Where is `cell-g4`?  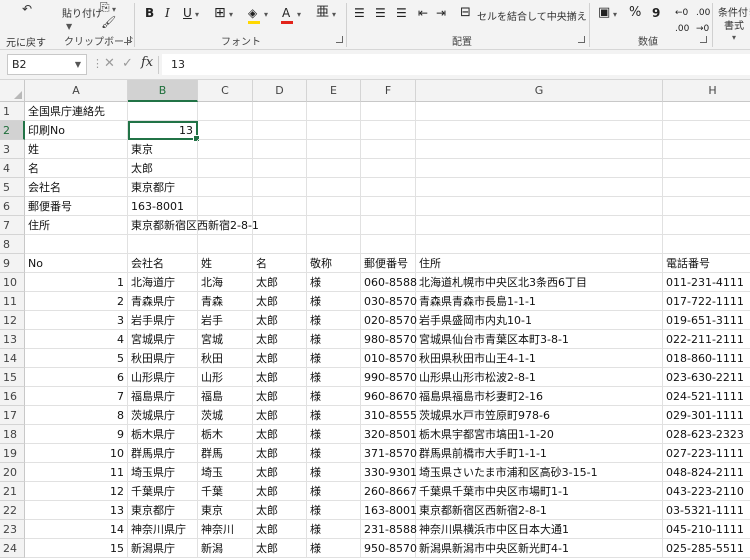 cell-g4 is located at coordinates (539, 168).